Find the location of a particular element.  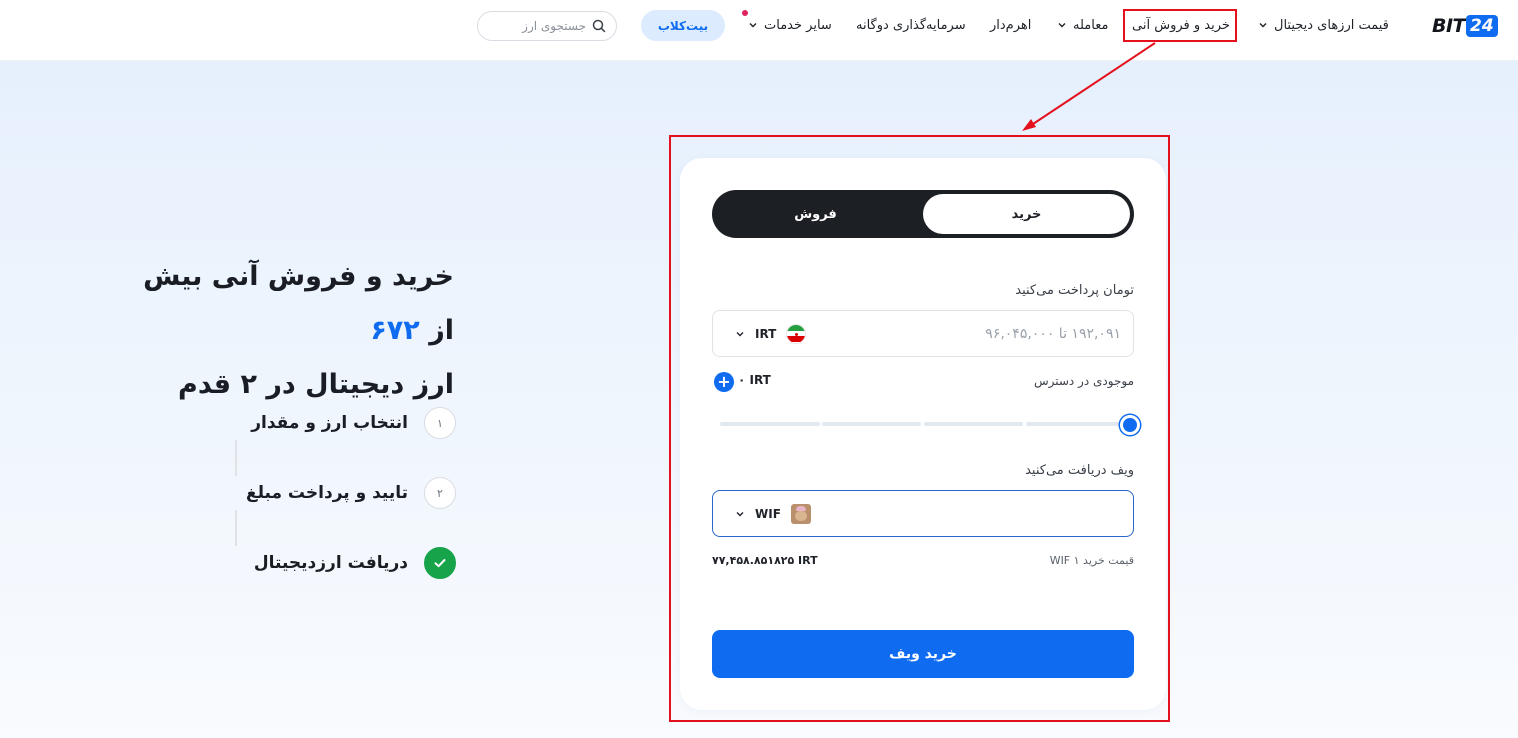

bitclub-button: بیت‌کلاب is located at coordinates (683, 25).